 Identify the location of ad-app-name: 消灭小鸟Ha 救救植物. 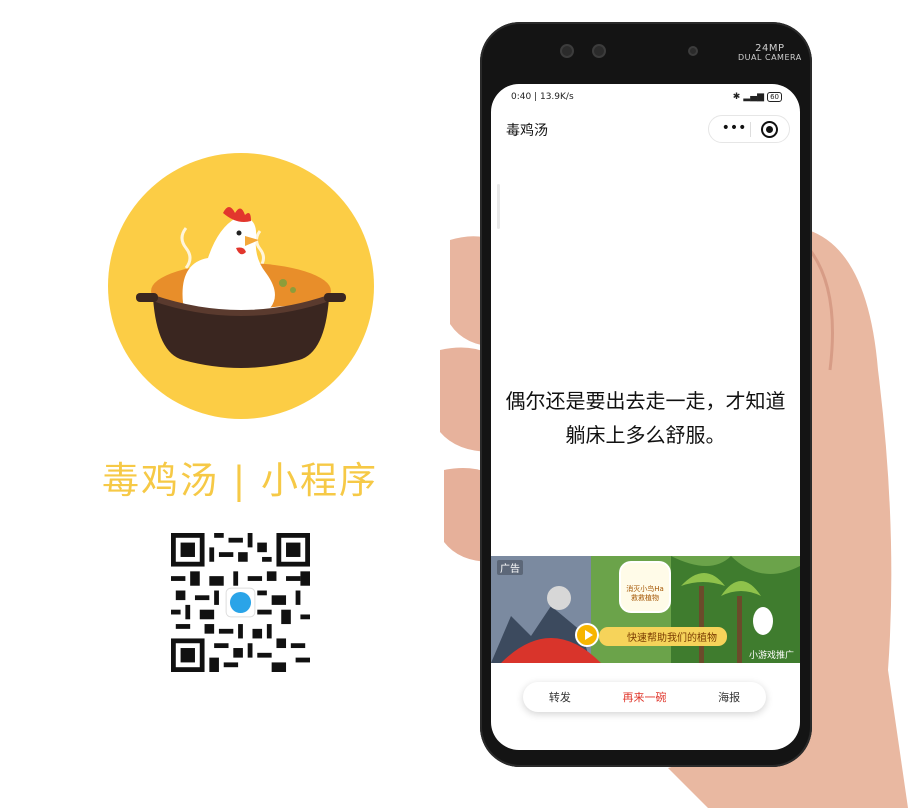
(645, 593).